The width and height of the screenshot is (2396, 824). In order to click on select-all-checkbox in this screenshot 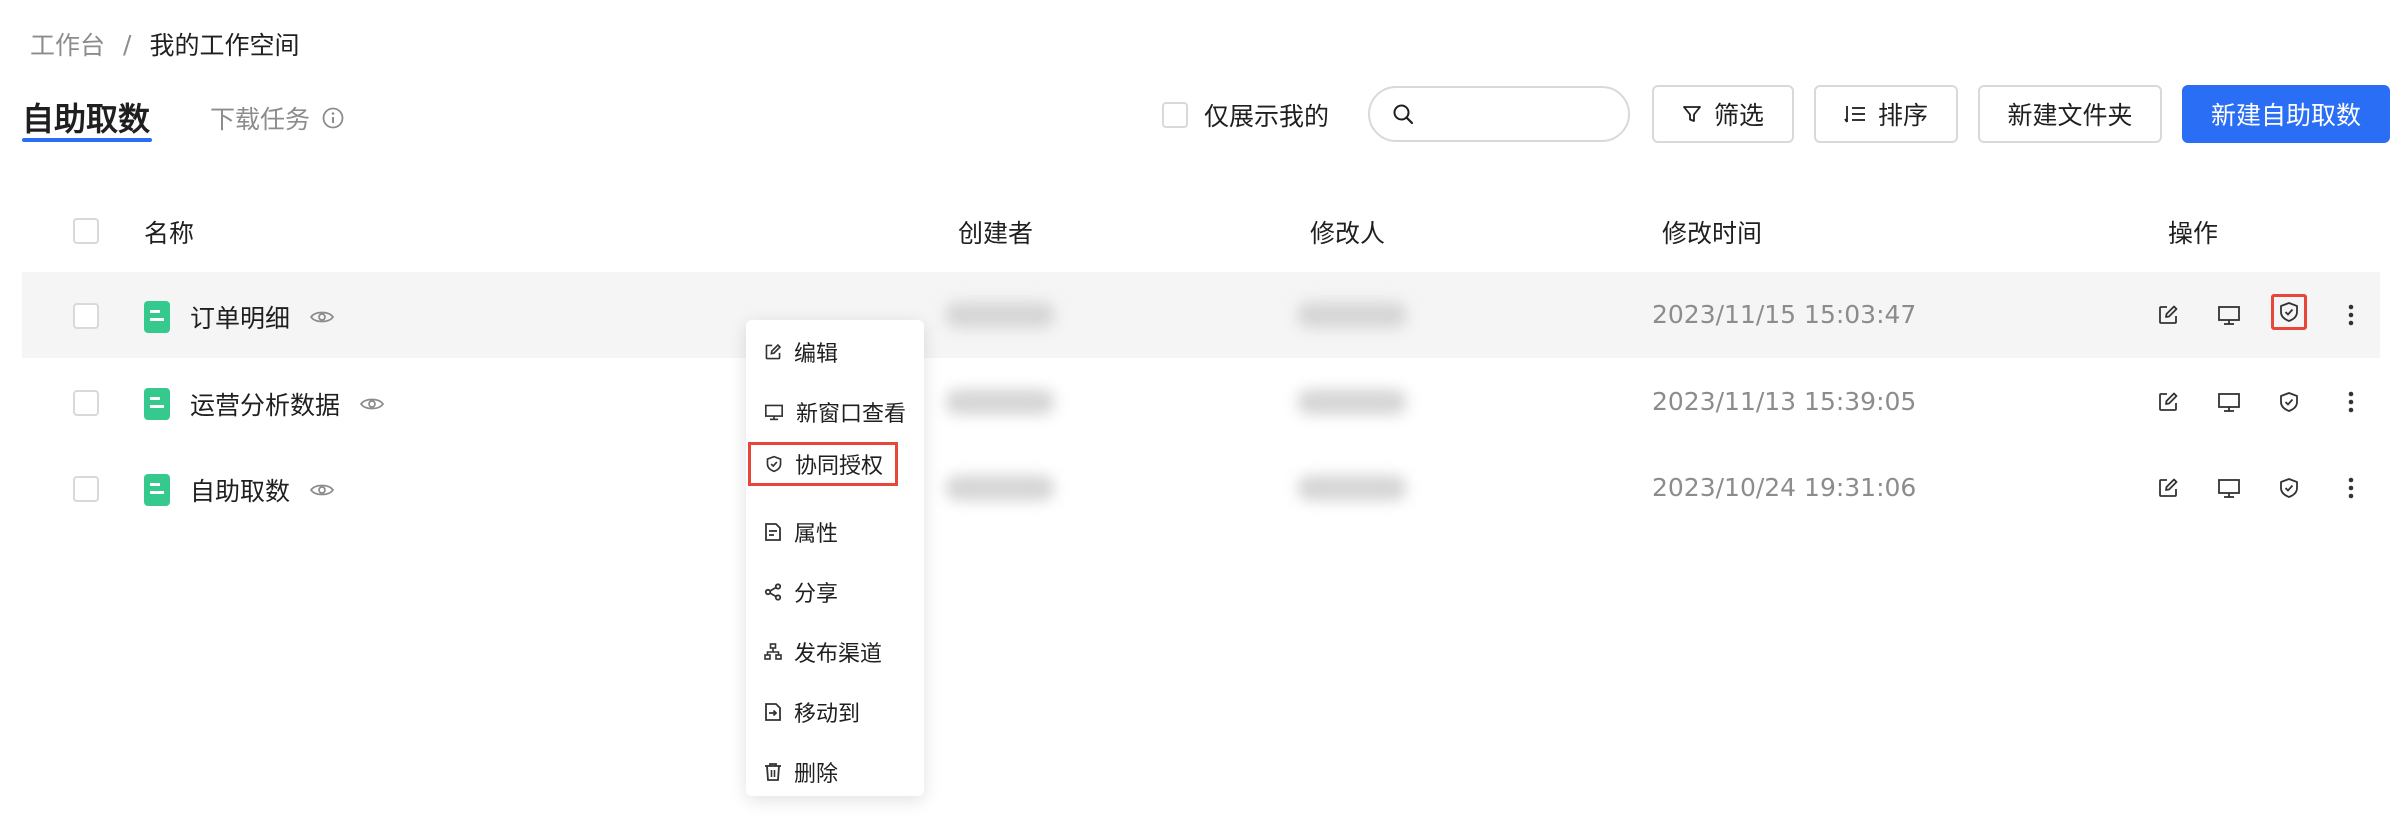, I will do `click(86, 231)`.